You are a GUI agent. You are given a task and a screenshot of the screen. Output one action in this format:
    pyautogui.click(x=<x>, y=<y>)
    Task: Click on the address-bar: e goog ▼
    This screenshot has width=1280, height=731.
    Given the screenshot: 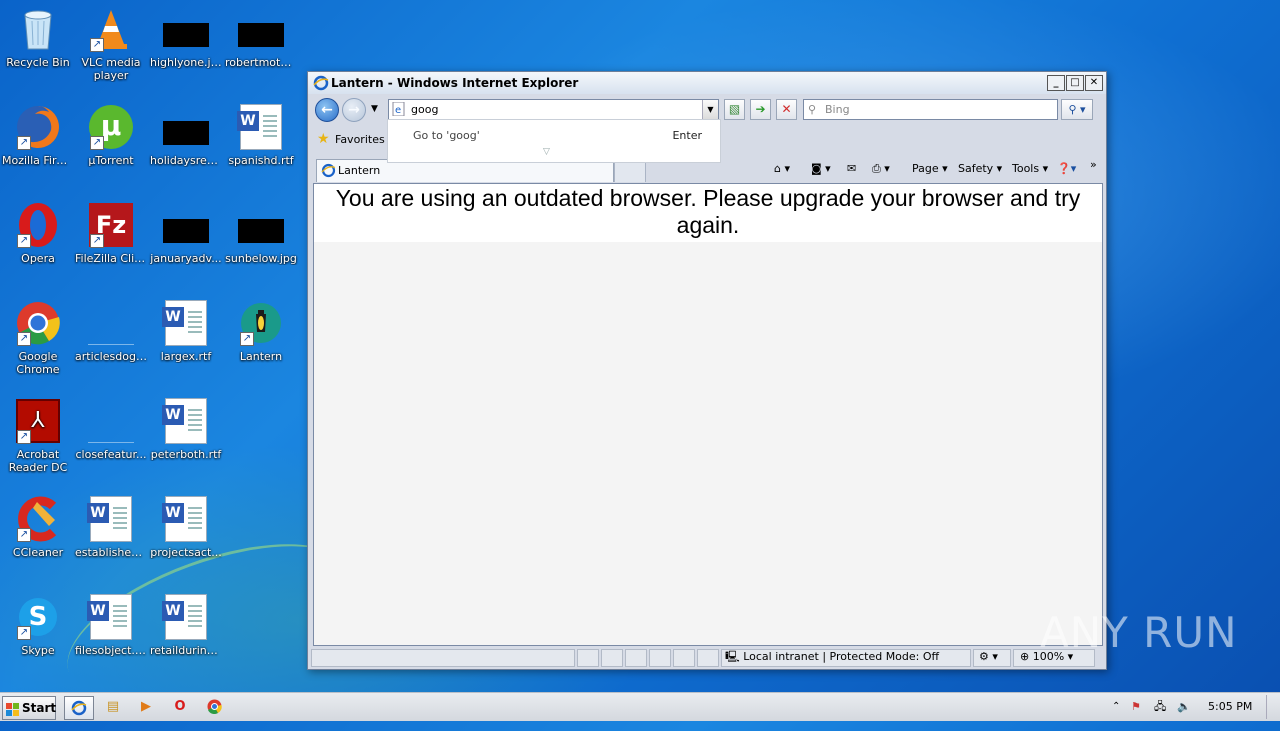 What is the action you would take?
    pyautogui.click(x=553, y=109)
    